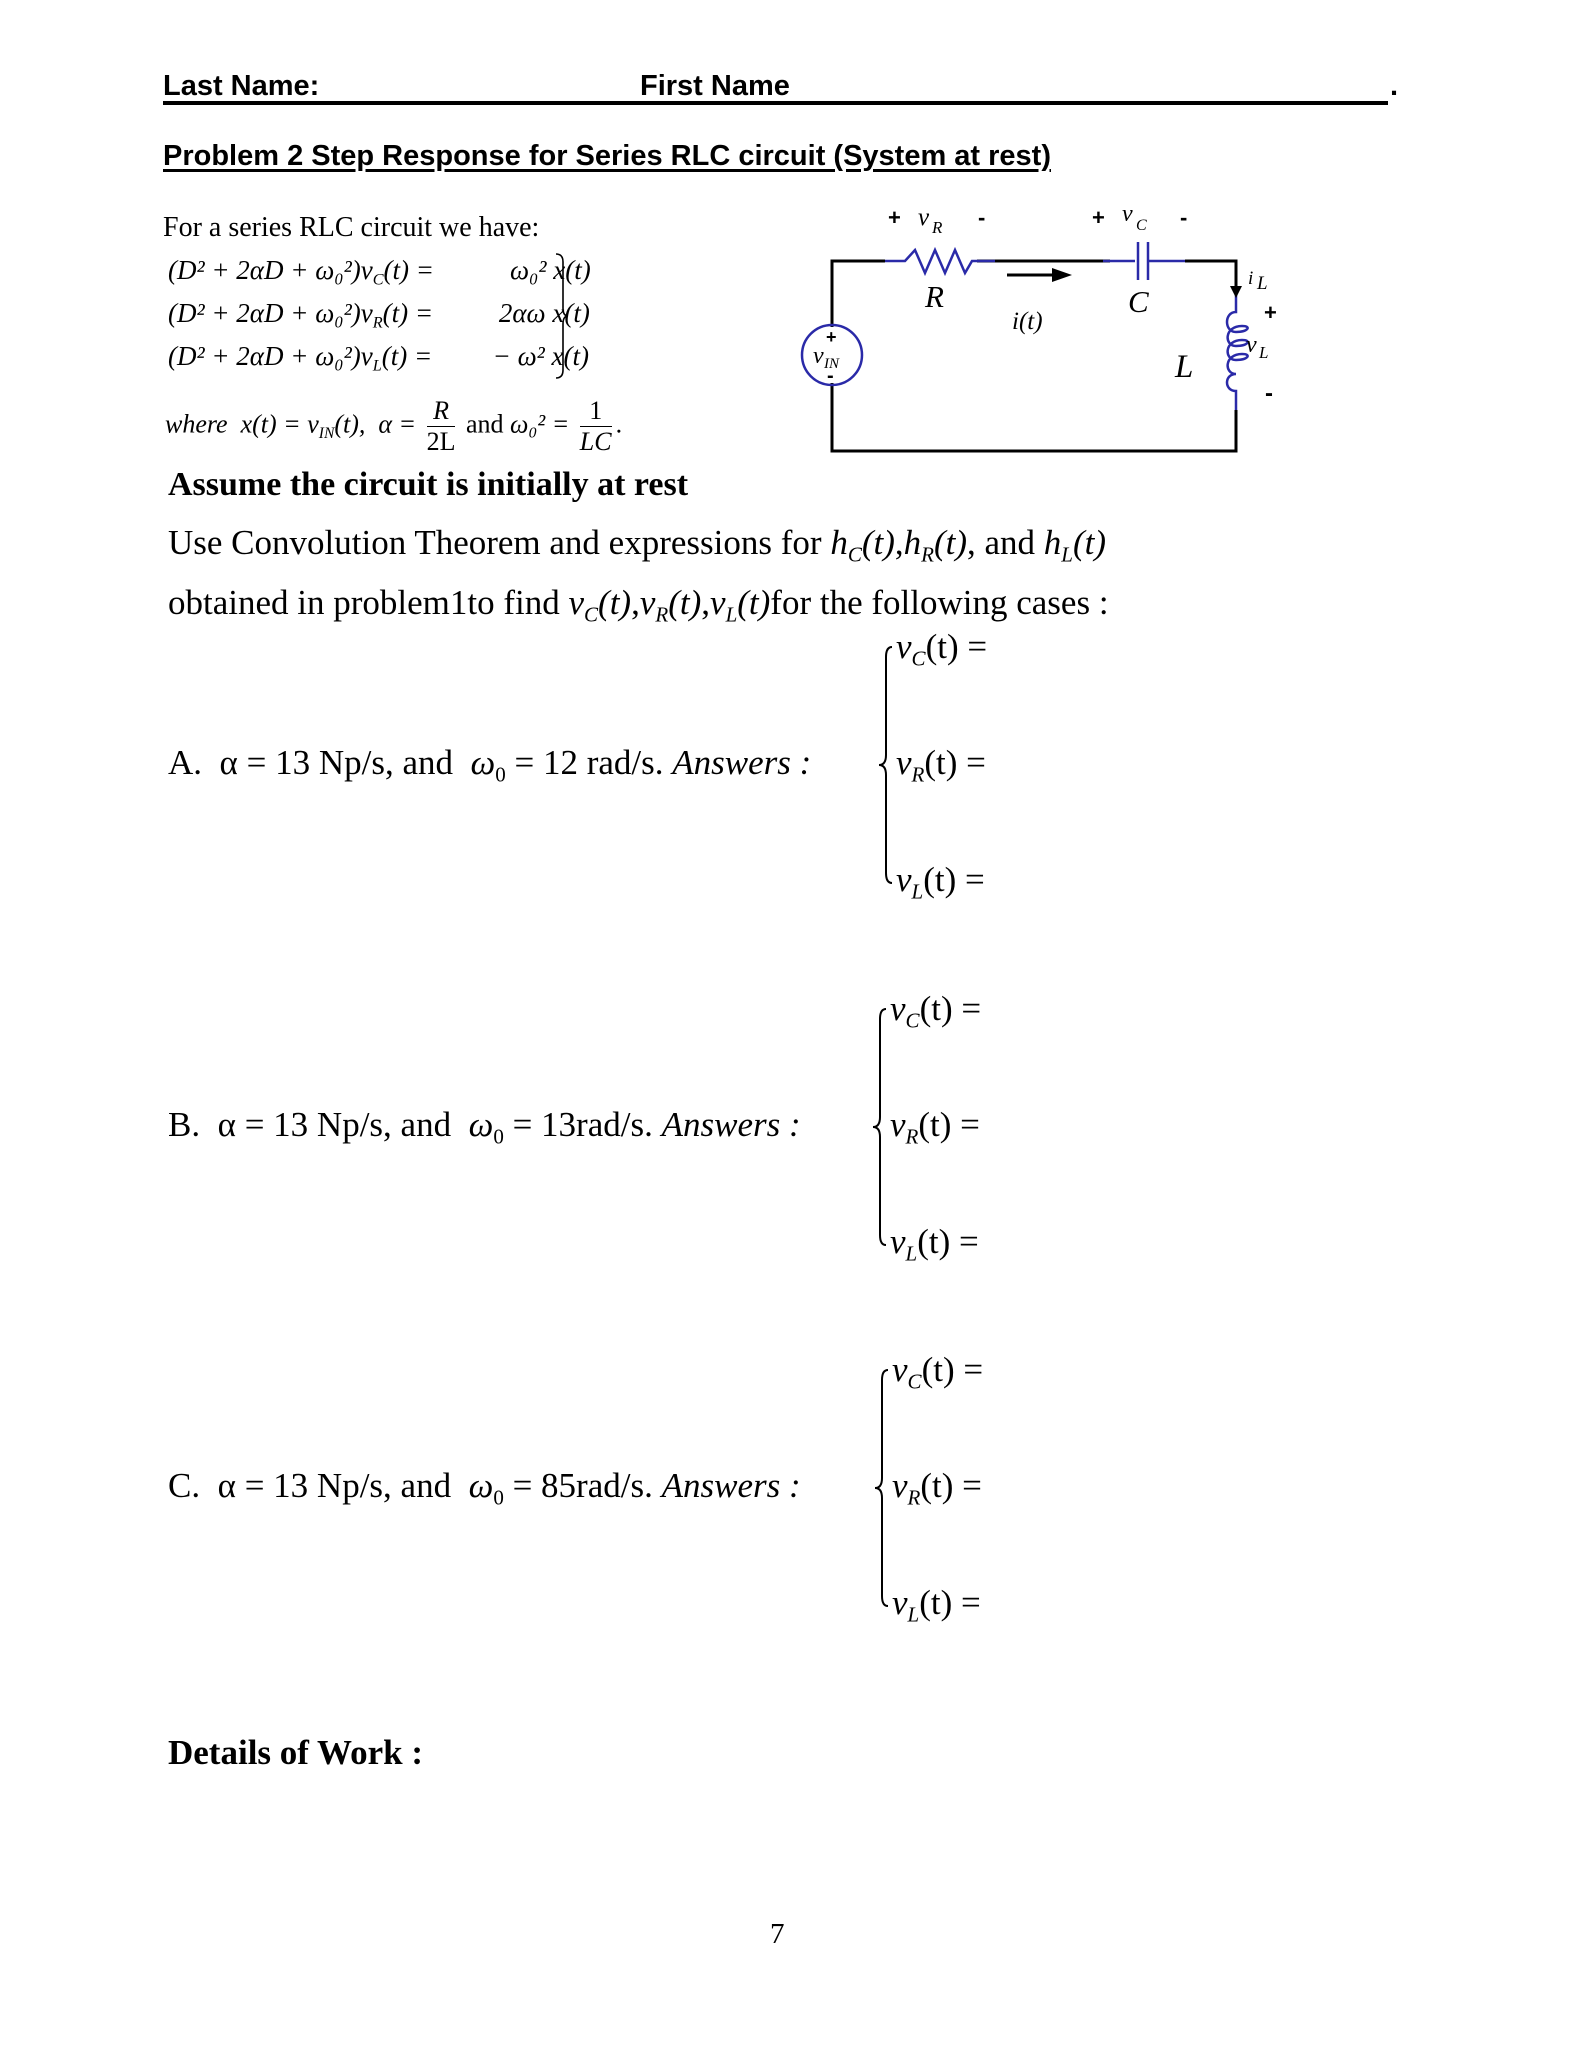 The height and width of the screenshot is (2046, 1581). I want to click on vl-plus: +, so click(1270, 312).